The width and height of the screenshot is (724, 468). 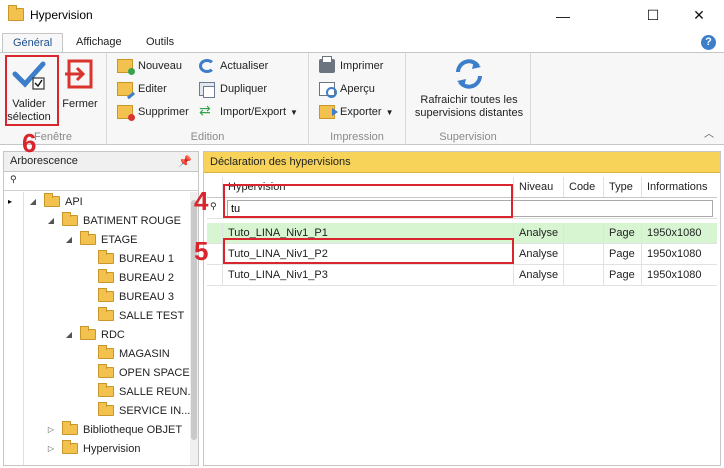 What do you see at coordinates (33, 43) in the screenshot?
I see `tab-general: Général` at bounding box center [33, 43].